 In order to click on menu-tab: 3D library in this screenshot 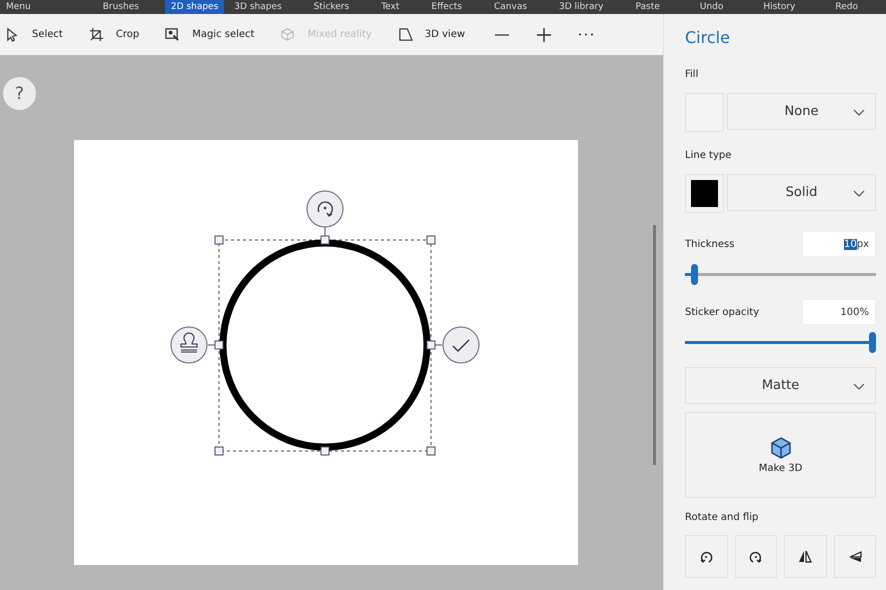, I will do `click(581, 7)`.